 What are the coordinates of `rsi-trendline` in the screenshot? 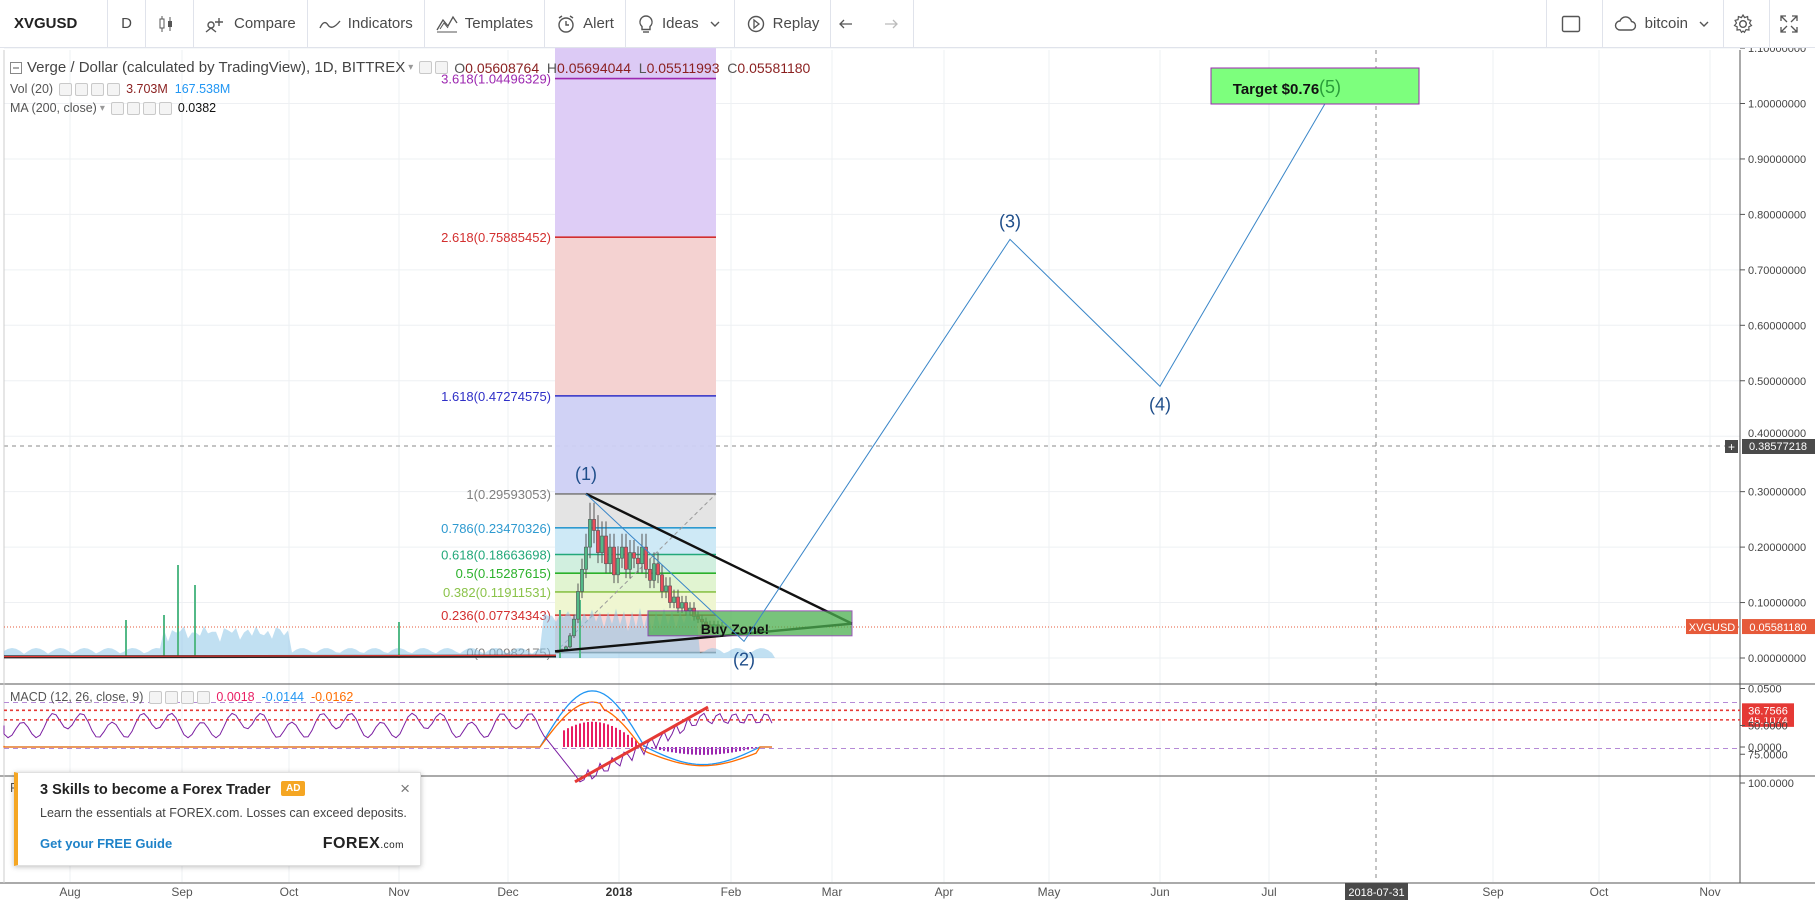 It's located at (641, 744).